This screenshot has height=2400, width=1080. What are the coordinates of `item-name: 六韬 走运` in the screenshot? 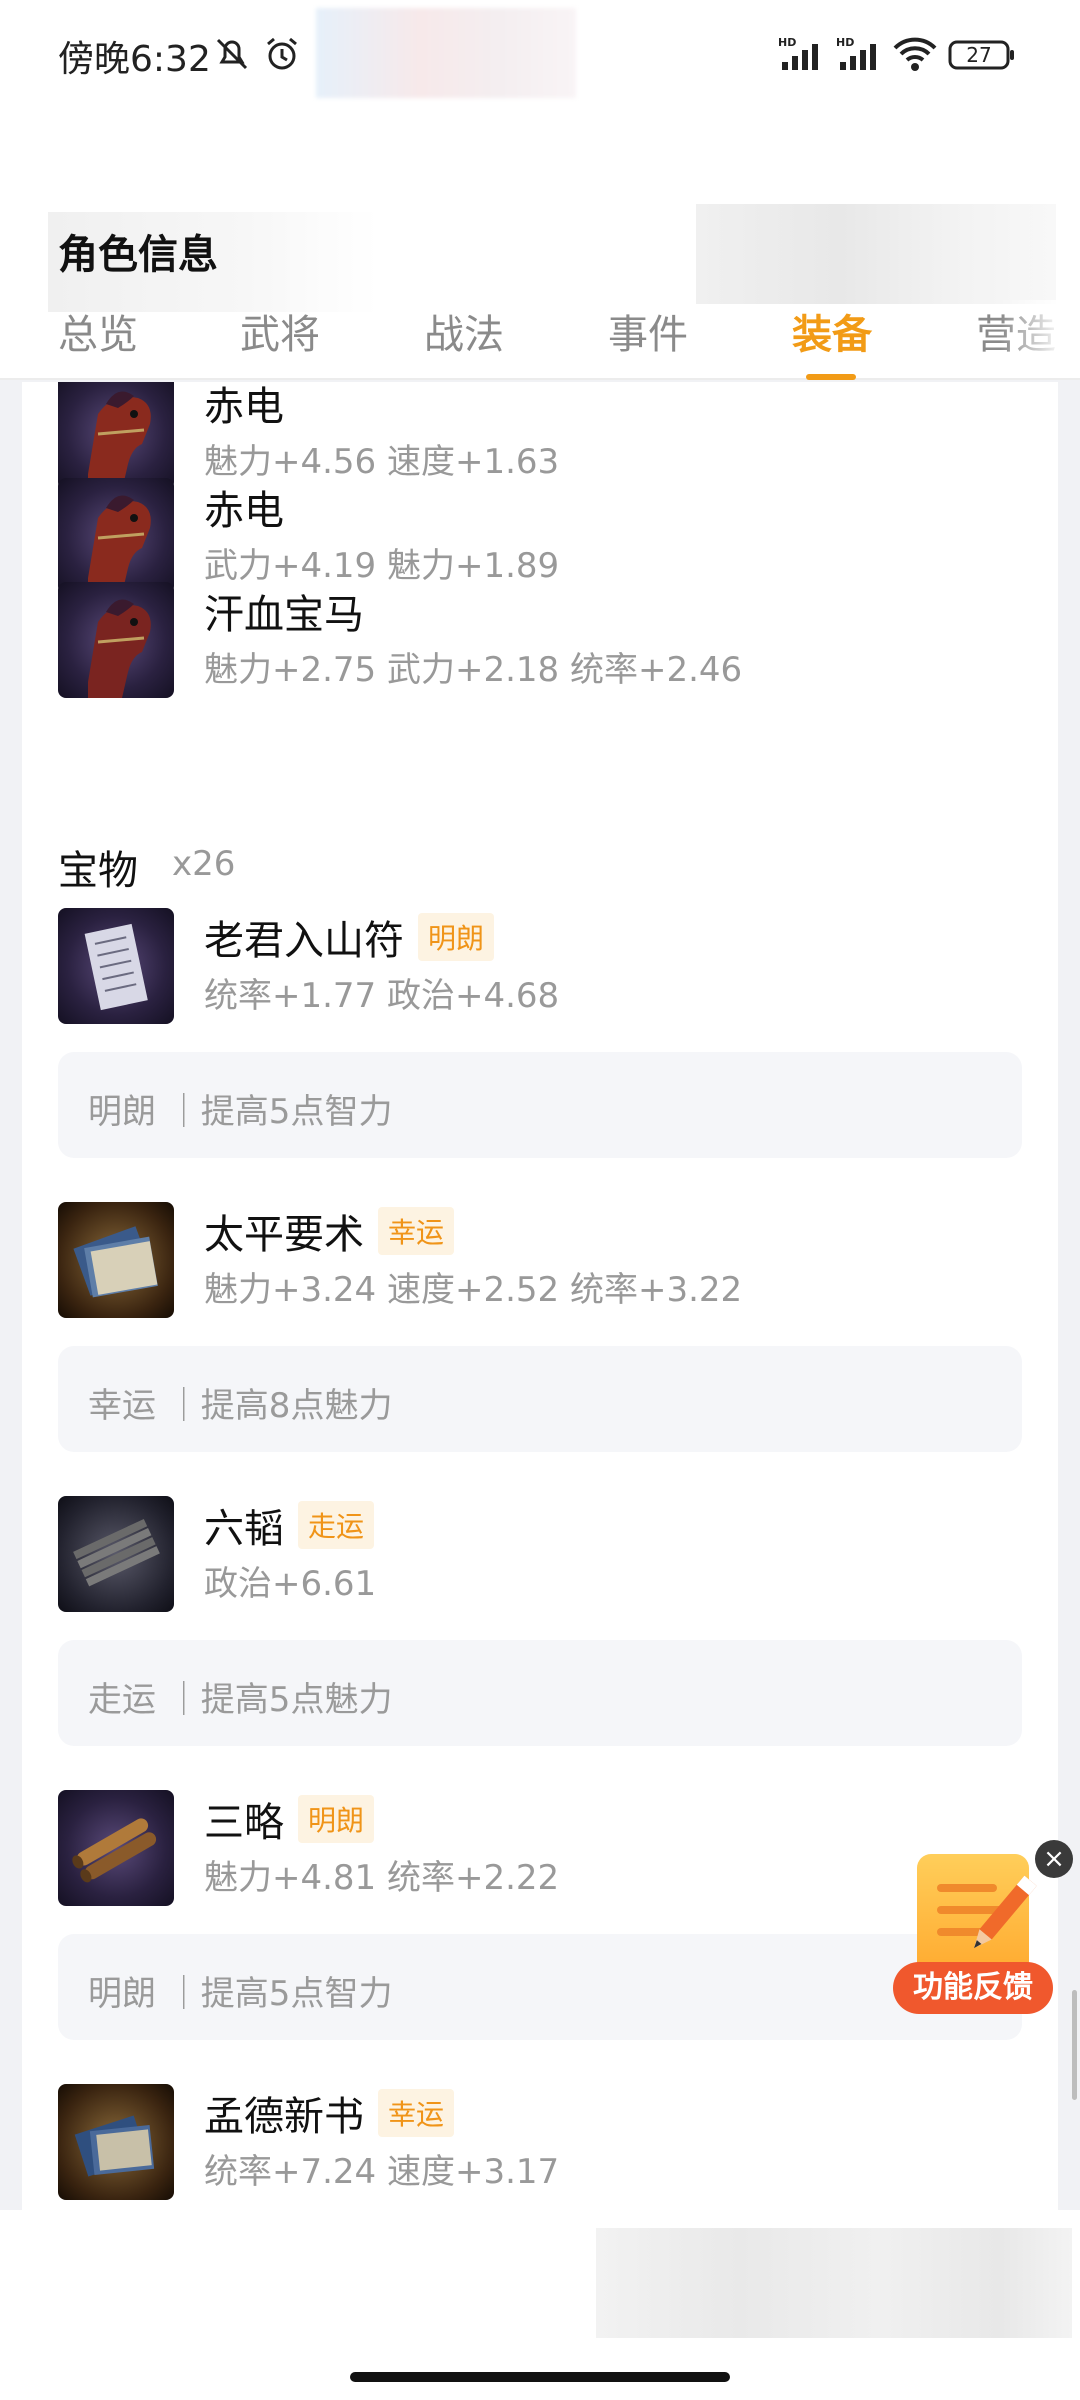 It's located at (289, 1525).